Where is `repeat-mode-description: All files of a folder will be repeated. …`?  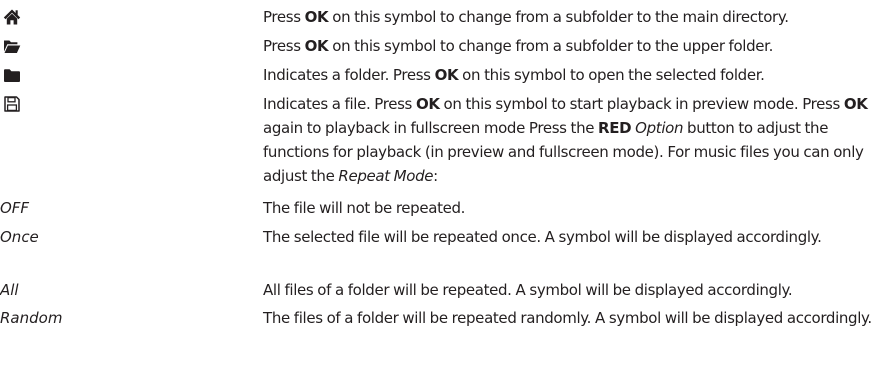 repeat-mode-description: All files of a folder will be repeated. … is located at coordinates (528, 290).